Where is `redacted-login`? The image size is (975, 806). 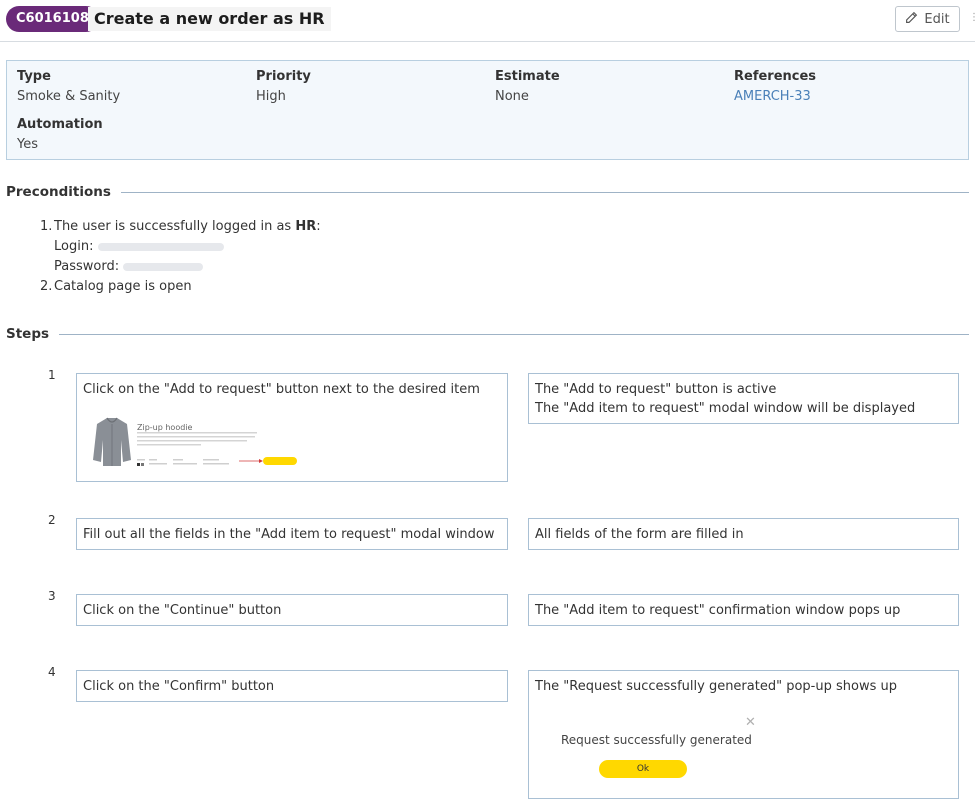
redacted-login is located at coordinates (160, 246).